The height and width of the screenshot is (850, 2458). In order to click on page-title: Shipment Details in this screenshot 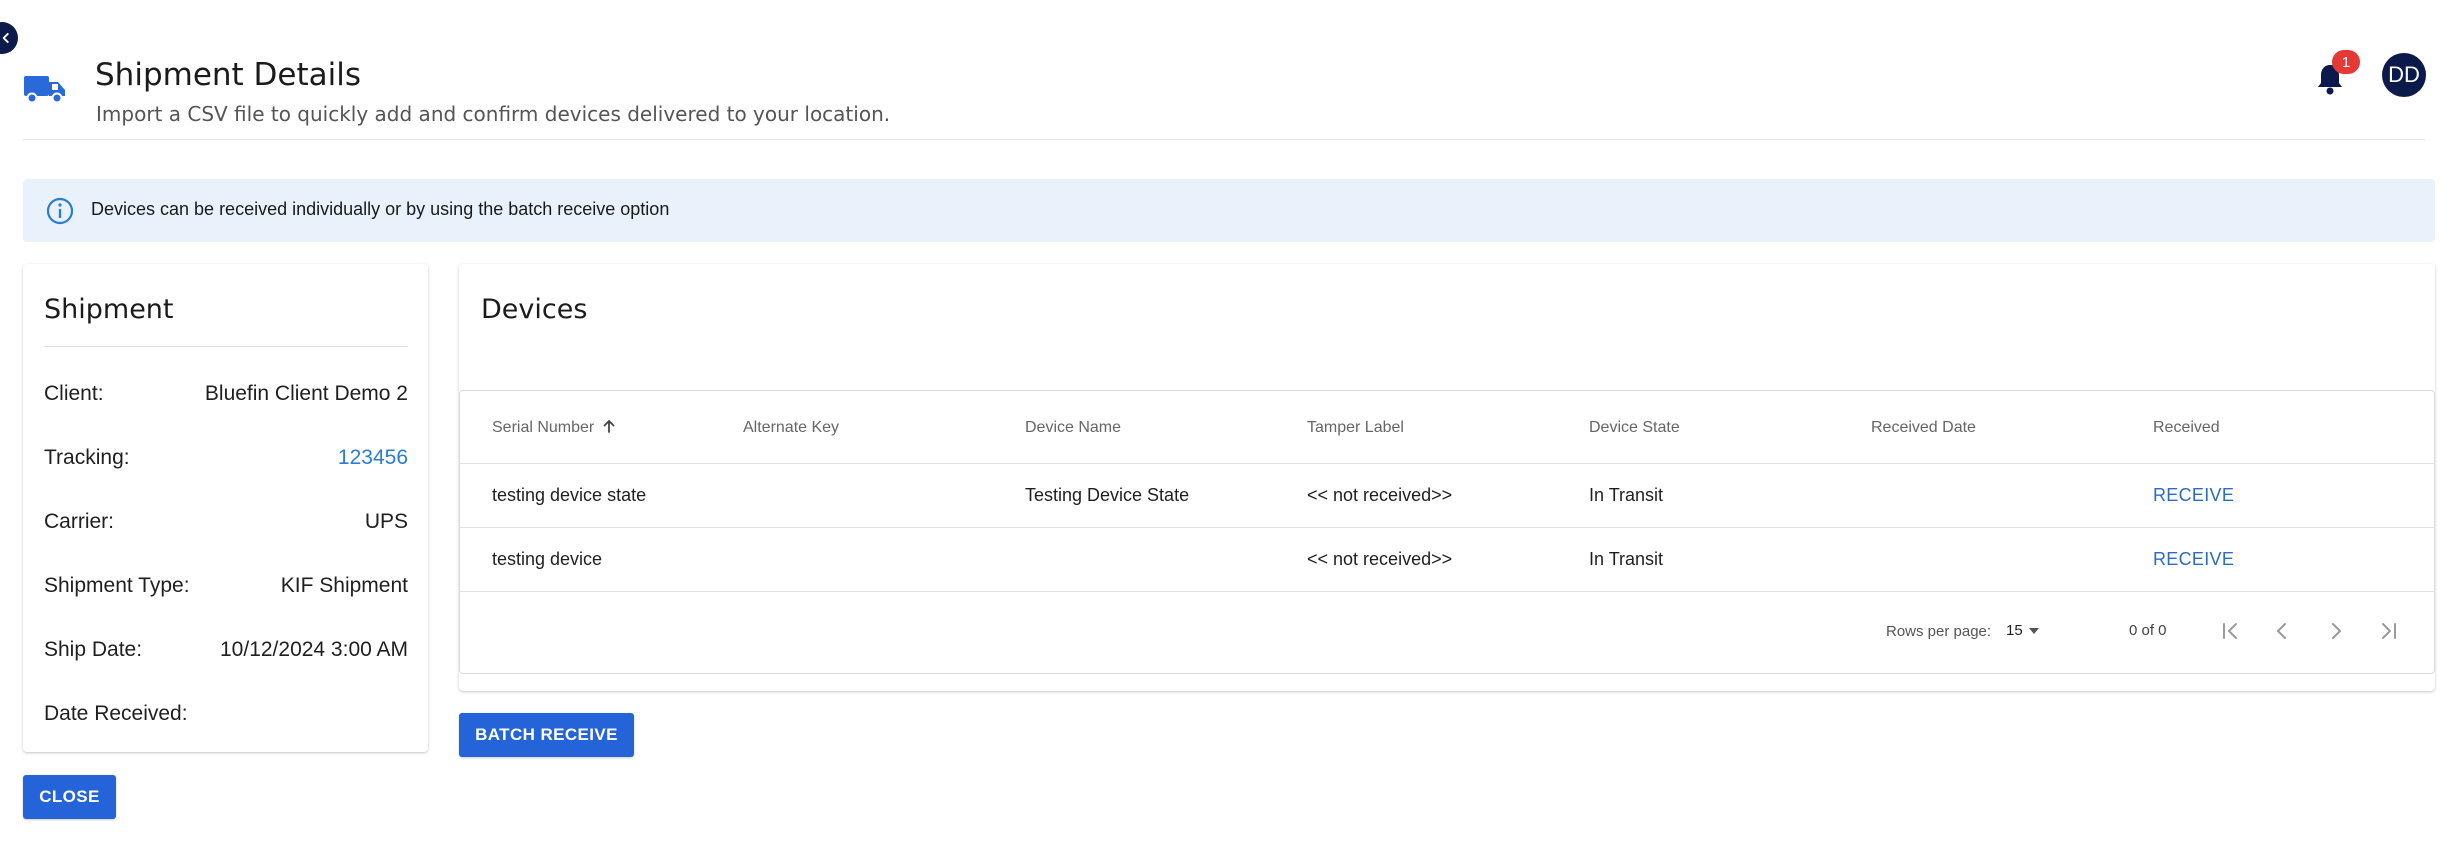, I will do `click(228, 75)`.